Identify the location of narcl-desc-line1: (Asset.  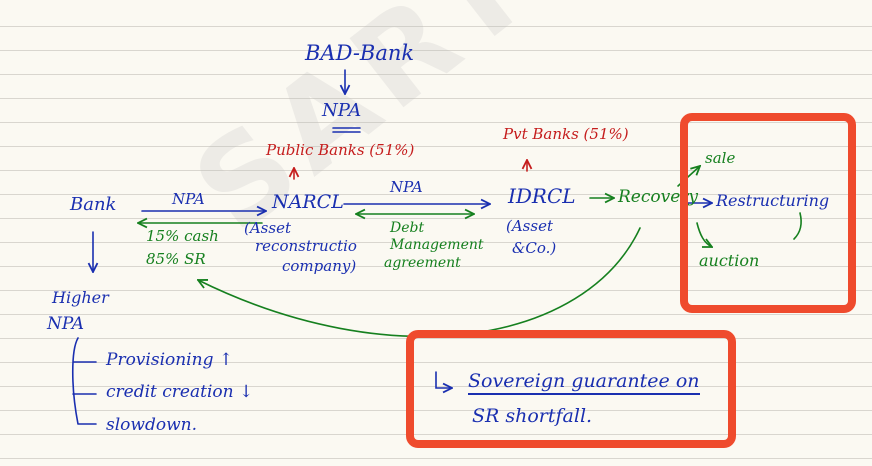
(267, 228).